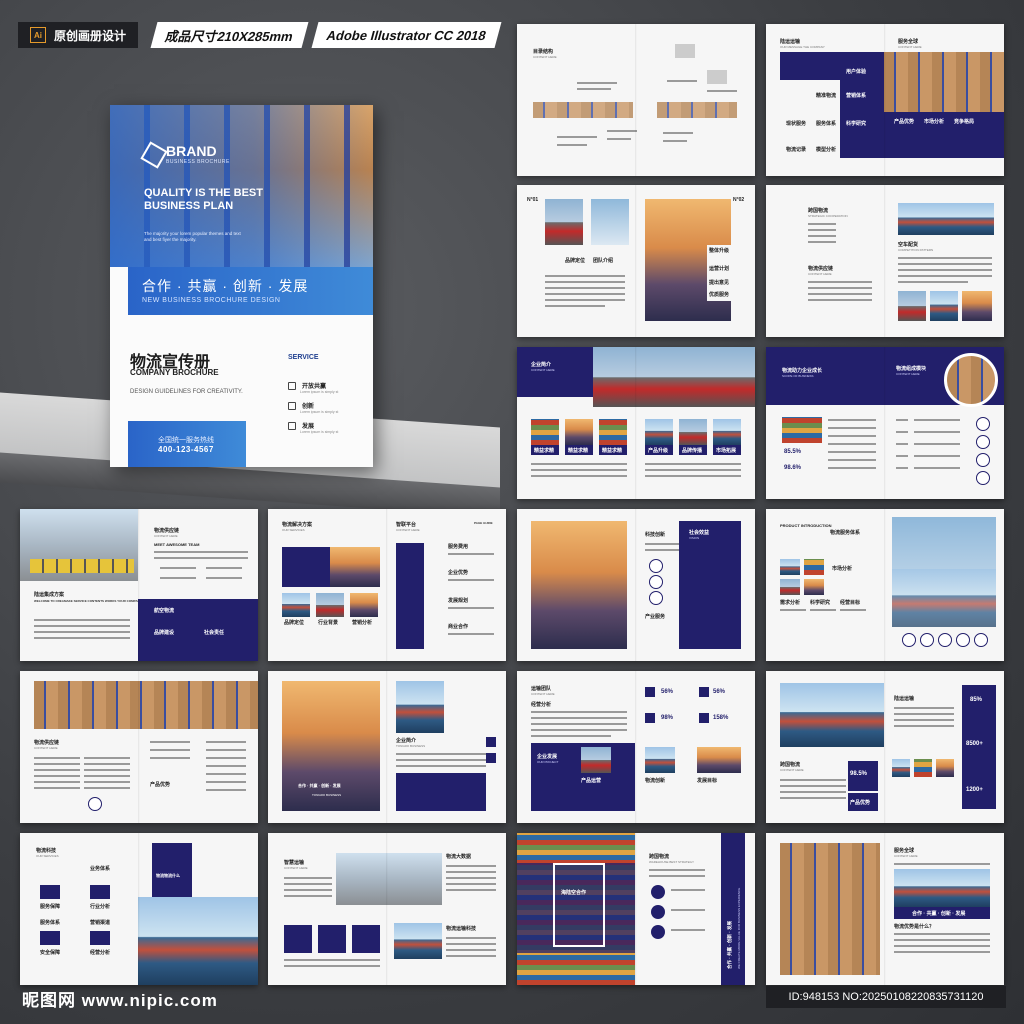 The width and height of the screenshot is (1024, 1024). What do you see at coordinates (793, 468) in the screenshot?
I see `stat-value: 98.6%` at bounding box center [793, 468].